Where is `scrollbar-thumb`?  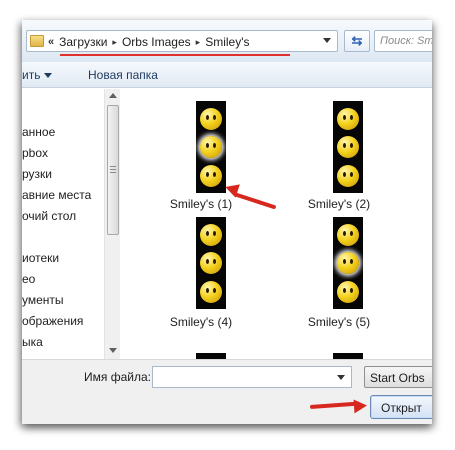 scrollbar-thumb is located at coordinates (113, 170).